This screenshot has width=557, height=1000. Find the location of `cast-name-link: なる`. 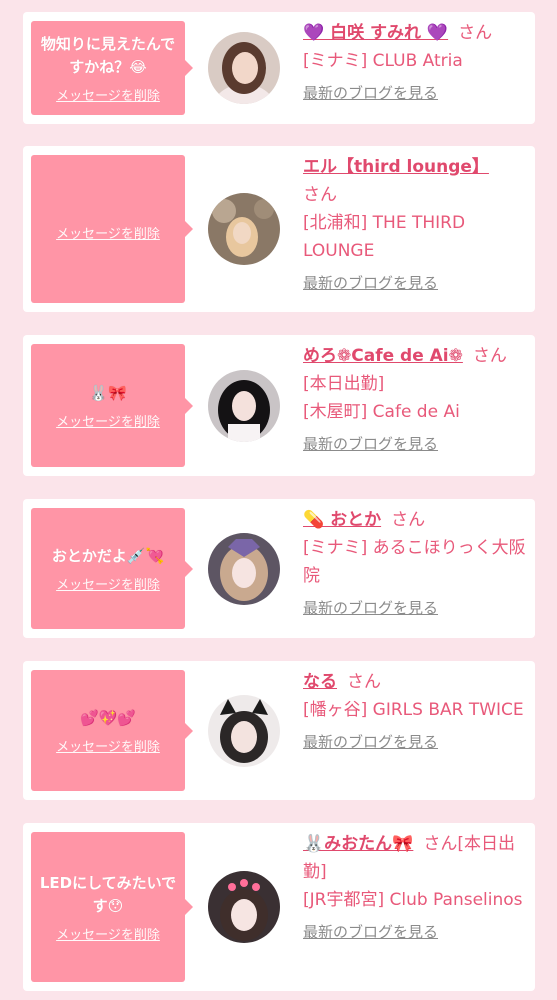

cast-name-link: なる is located at coordinates (320, 682).